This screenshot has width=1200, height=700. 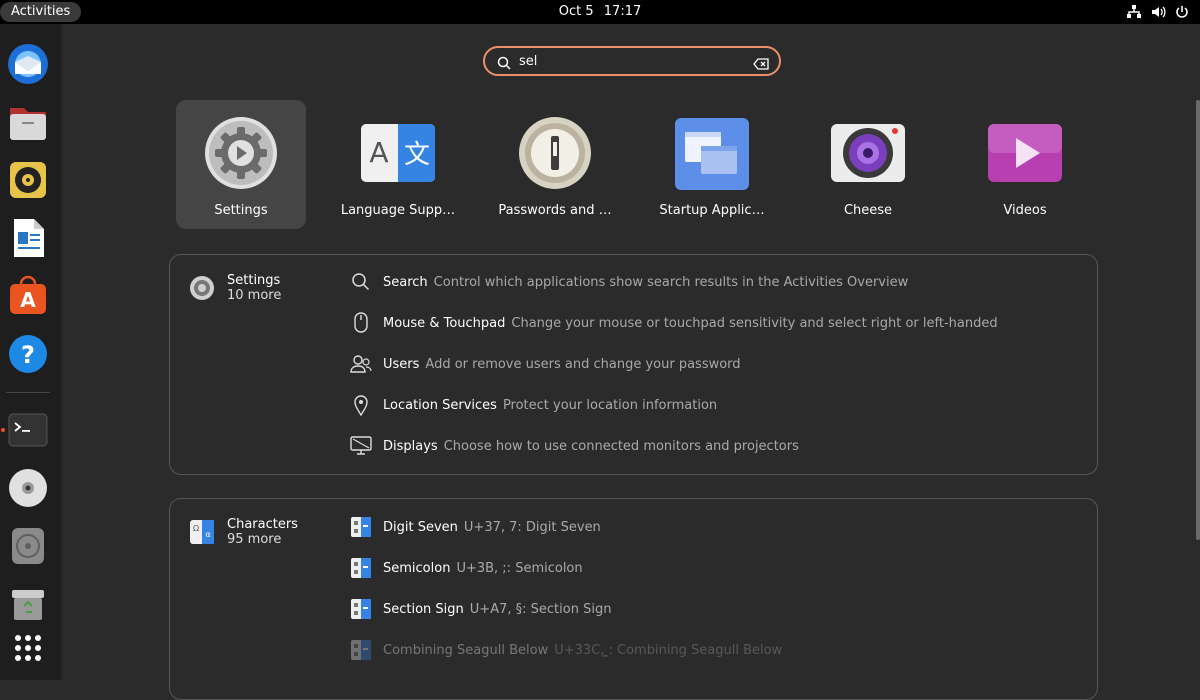 I want to click on terminal-icon, so click(x=28, y=430).